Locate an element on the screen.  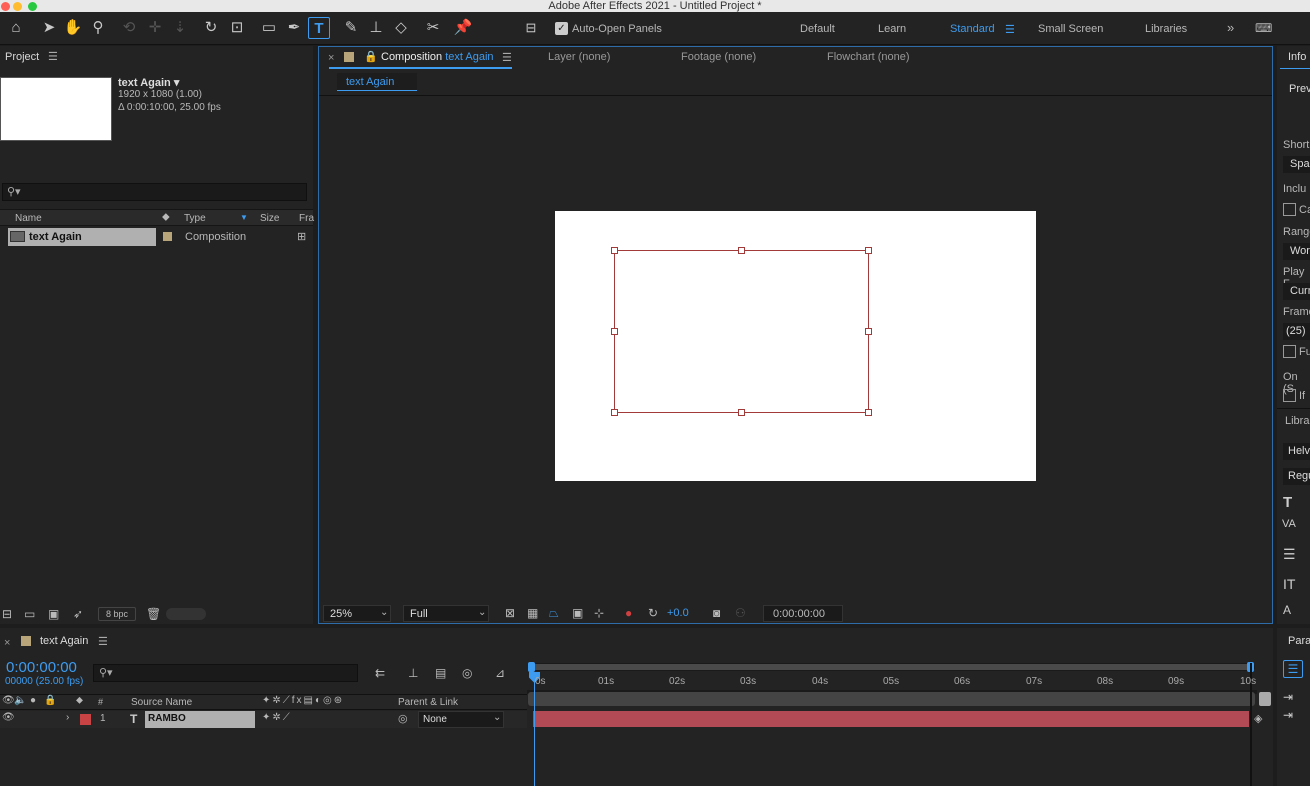
tab-info: Info is located at coordinates (1297, 57).